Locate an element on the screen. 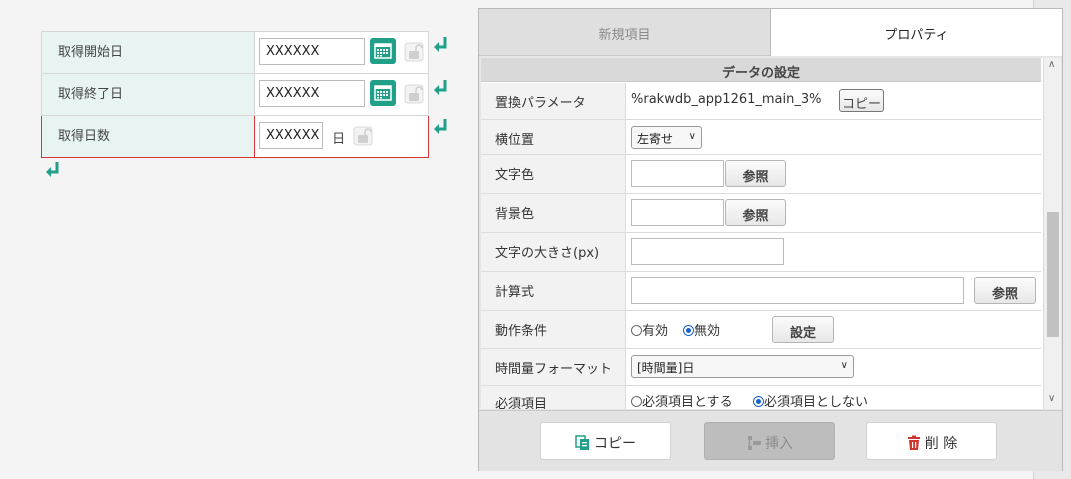  prop-label: 文字色 is located at coordinates (553, 174).